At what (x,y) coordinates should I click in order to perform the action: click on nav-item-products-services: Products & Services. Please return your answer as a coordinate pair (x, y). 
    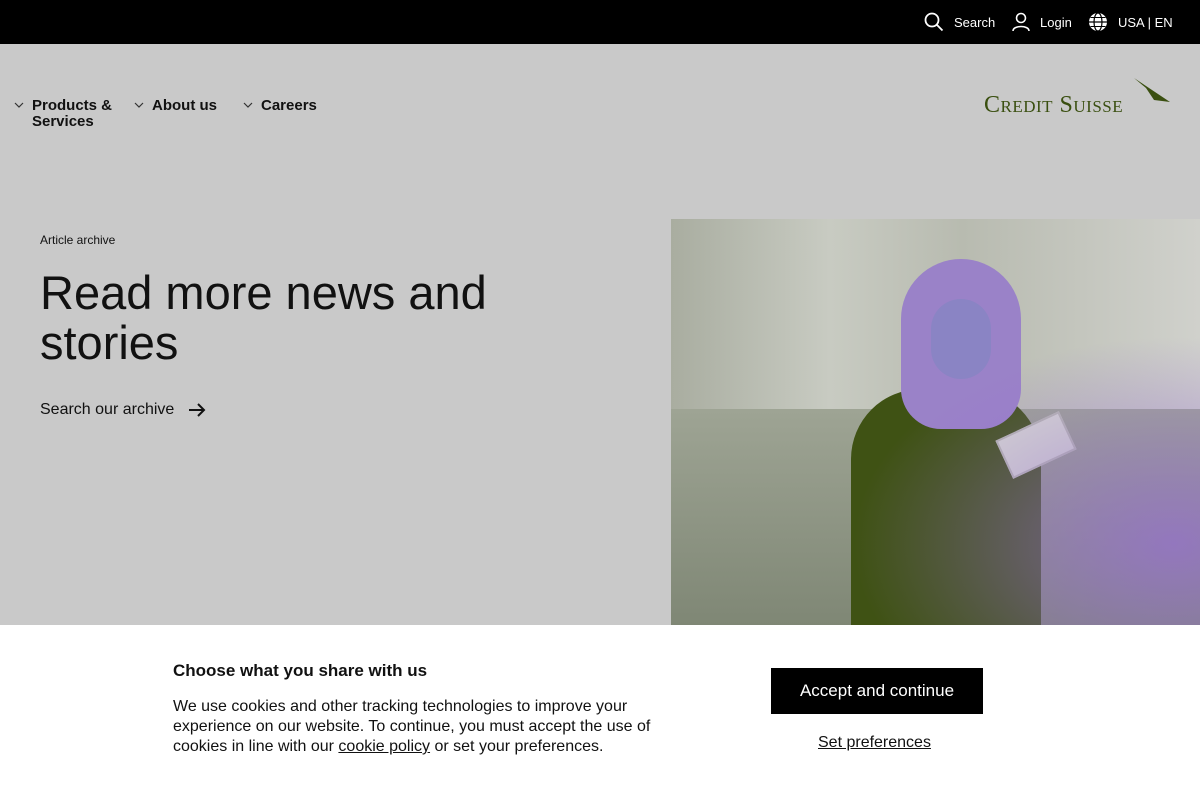
    Looking at the image, I should click on (68, 114).